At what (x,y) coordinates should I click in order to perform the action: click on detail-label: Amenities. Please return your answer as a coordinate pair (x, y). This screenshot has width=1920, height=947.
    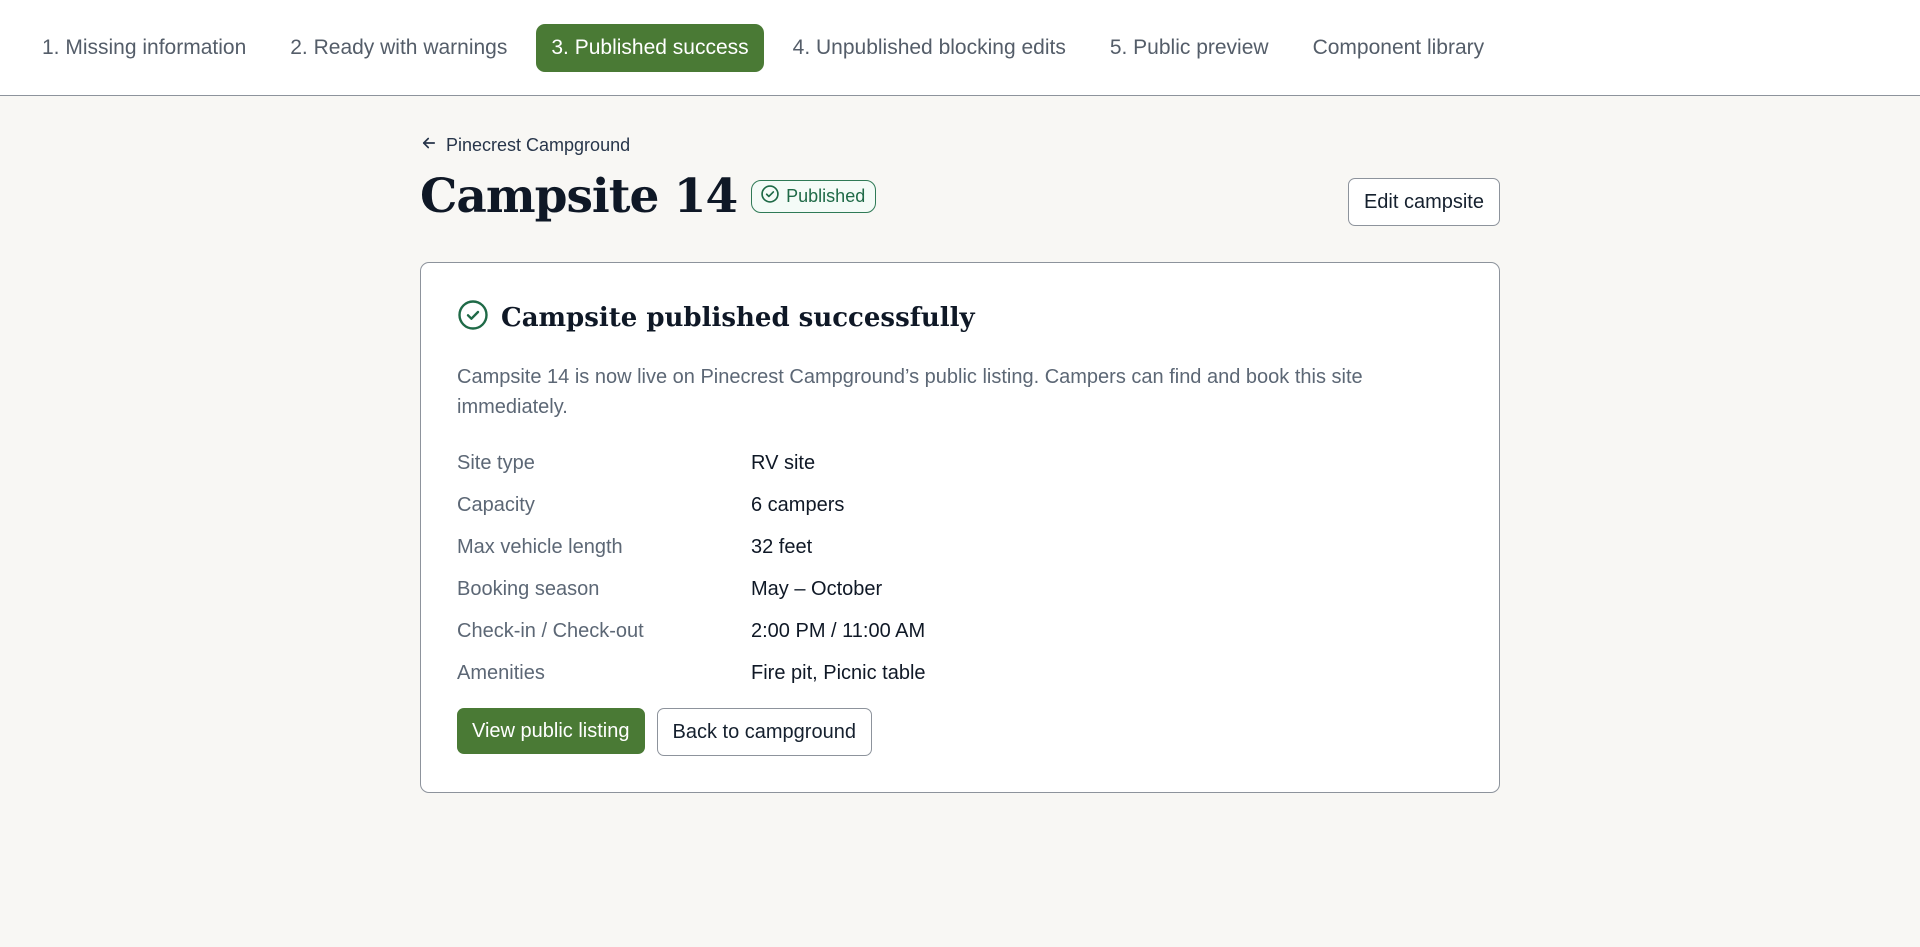
    Looking at the image, I should click on (501, 672).